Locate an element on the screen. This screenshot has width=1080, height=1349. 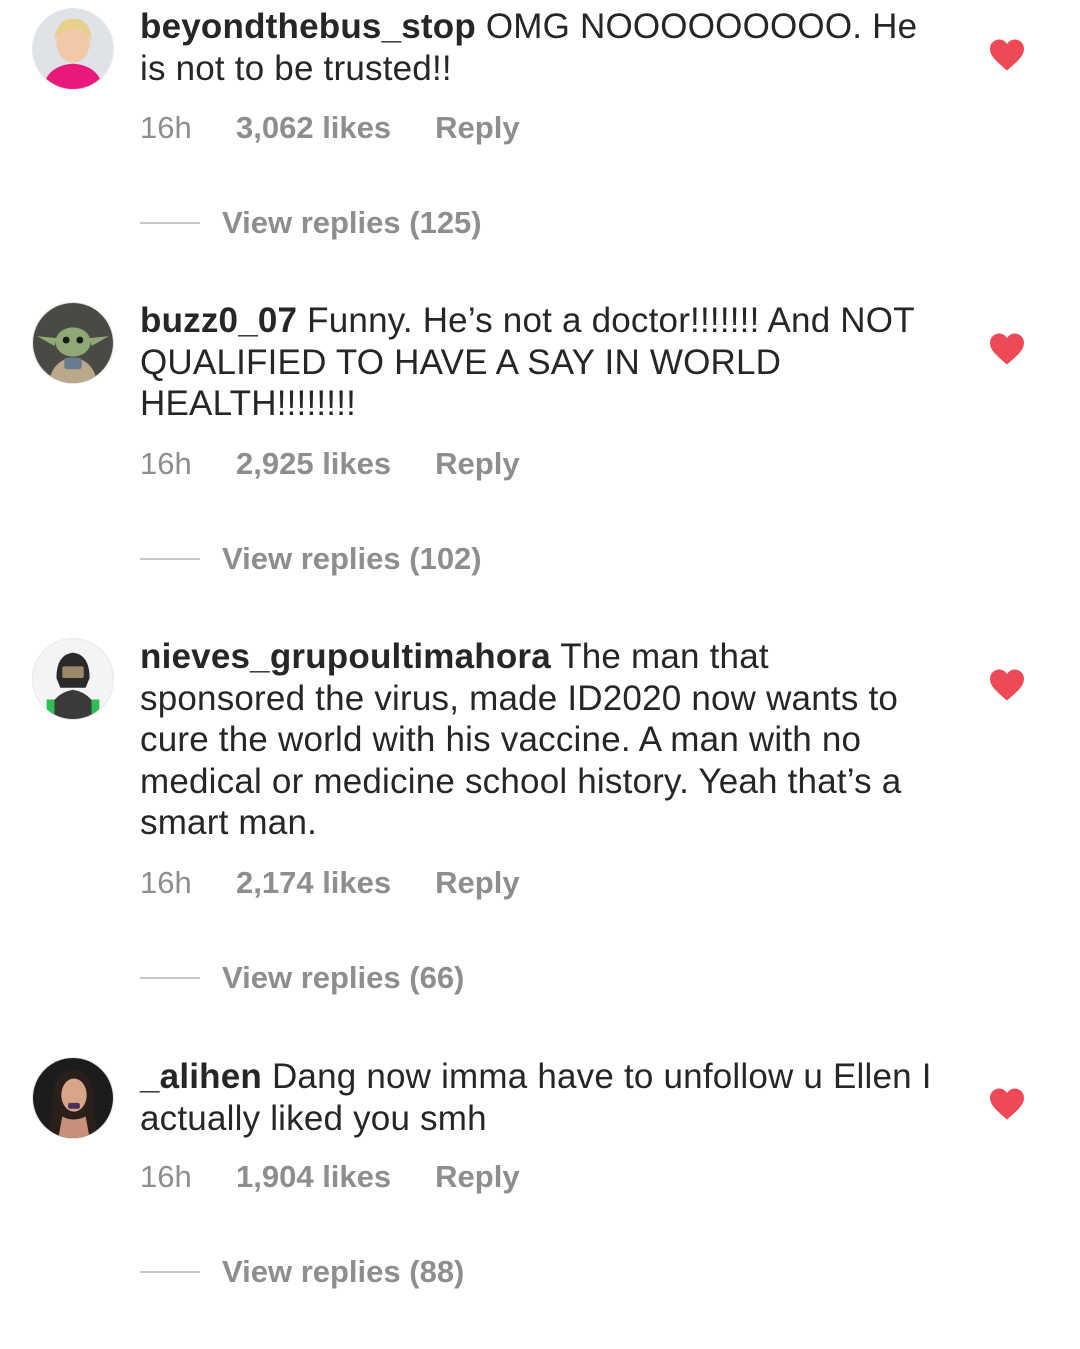
comment-username: beyondthebus_stop is located at coordinates (308, 26).